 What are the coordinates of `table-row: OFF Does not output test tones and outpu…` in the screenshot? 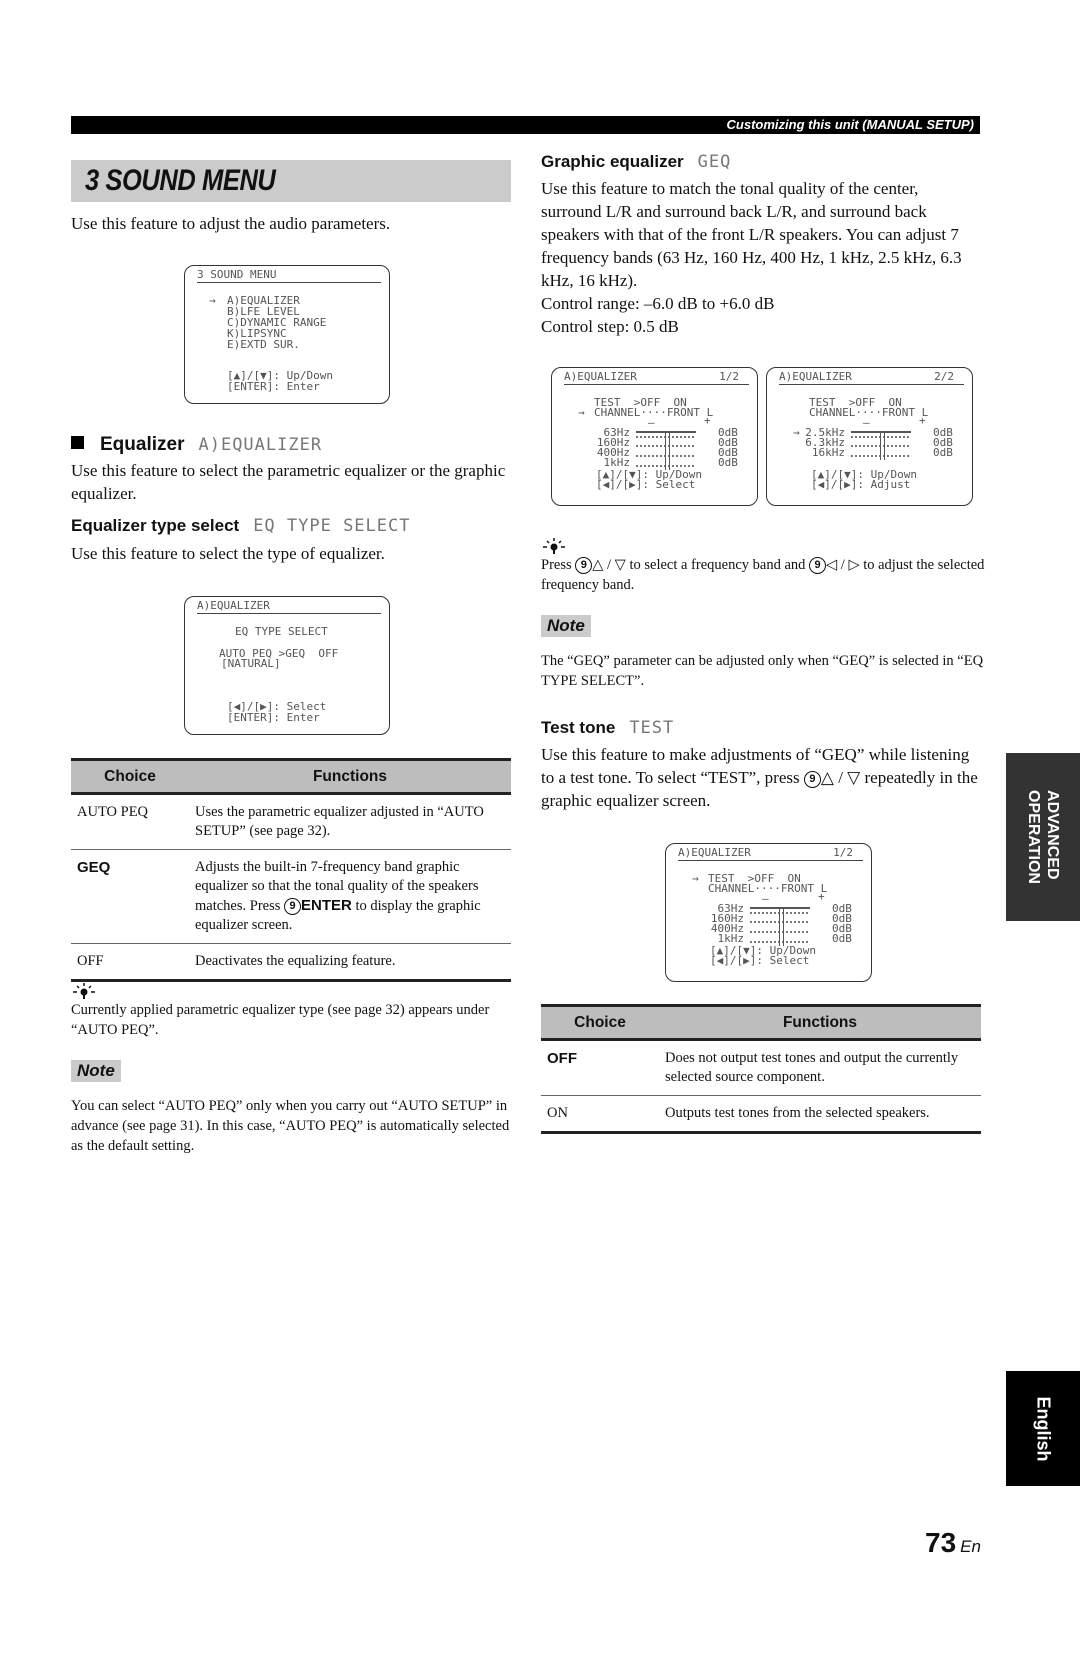 It's located at (761, 1067).